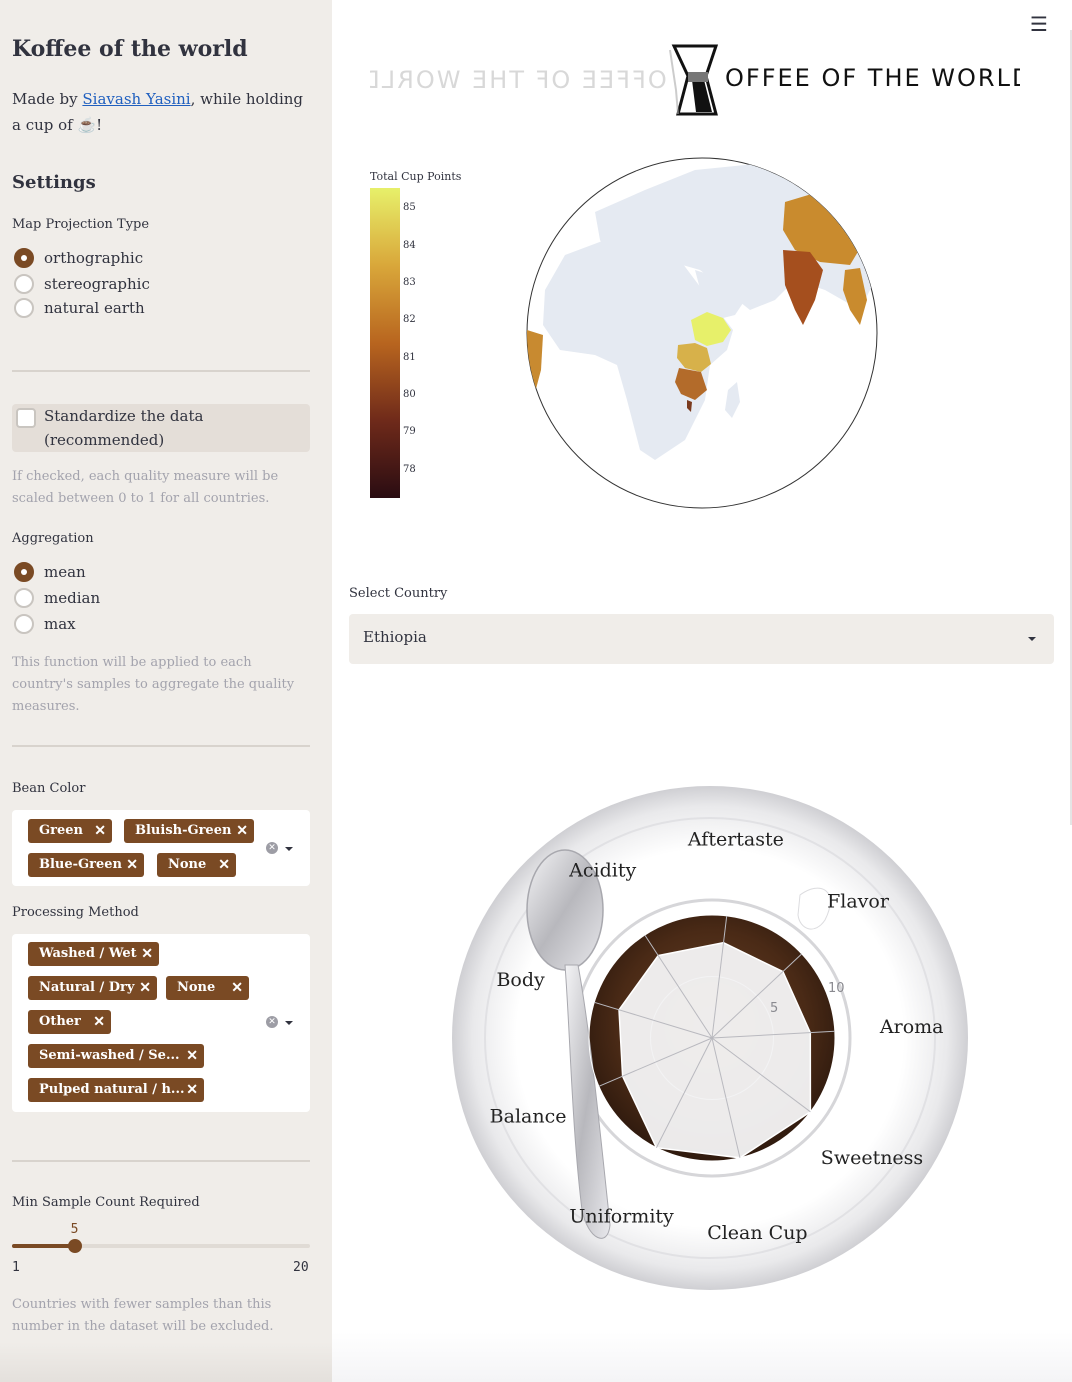  Describe the element at coordinates (409, 245) in the screenshot. I see `colorbar-tick: 84` at that location.